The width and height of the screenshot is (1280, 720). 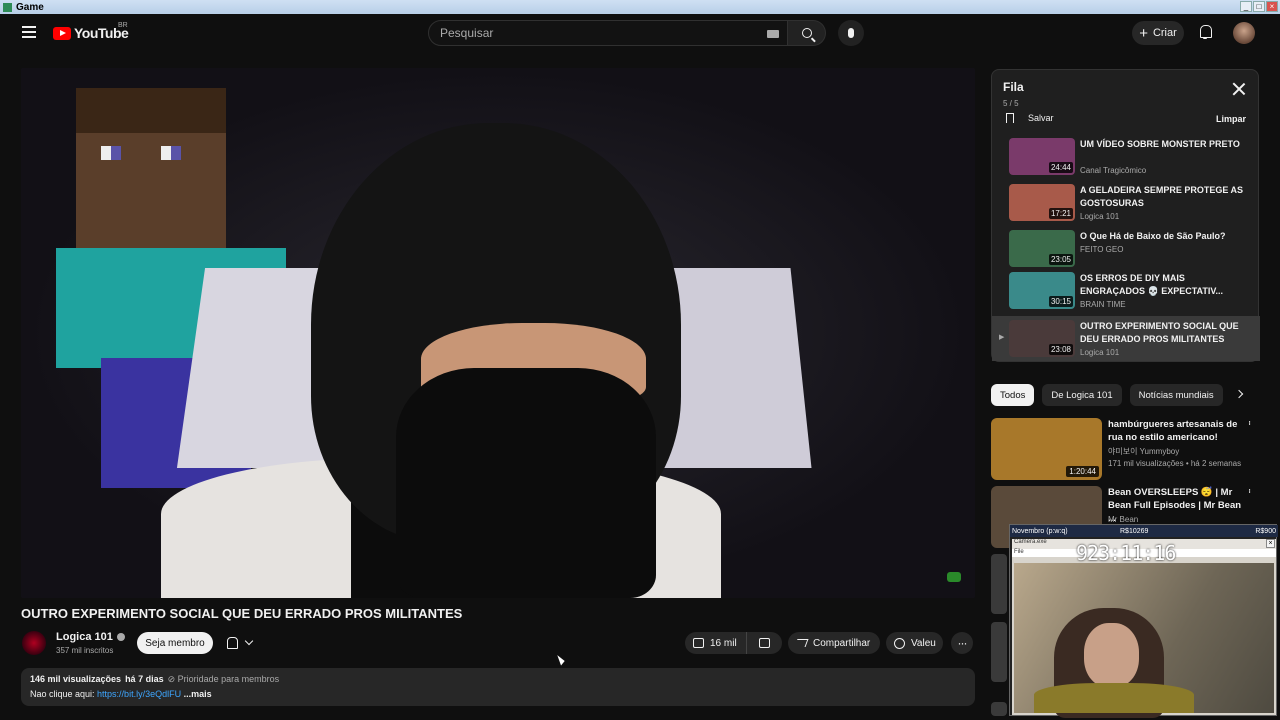 I want to click on queue-thumbnail: 30:15, so click(x=1042, y=290).